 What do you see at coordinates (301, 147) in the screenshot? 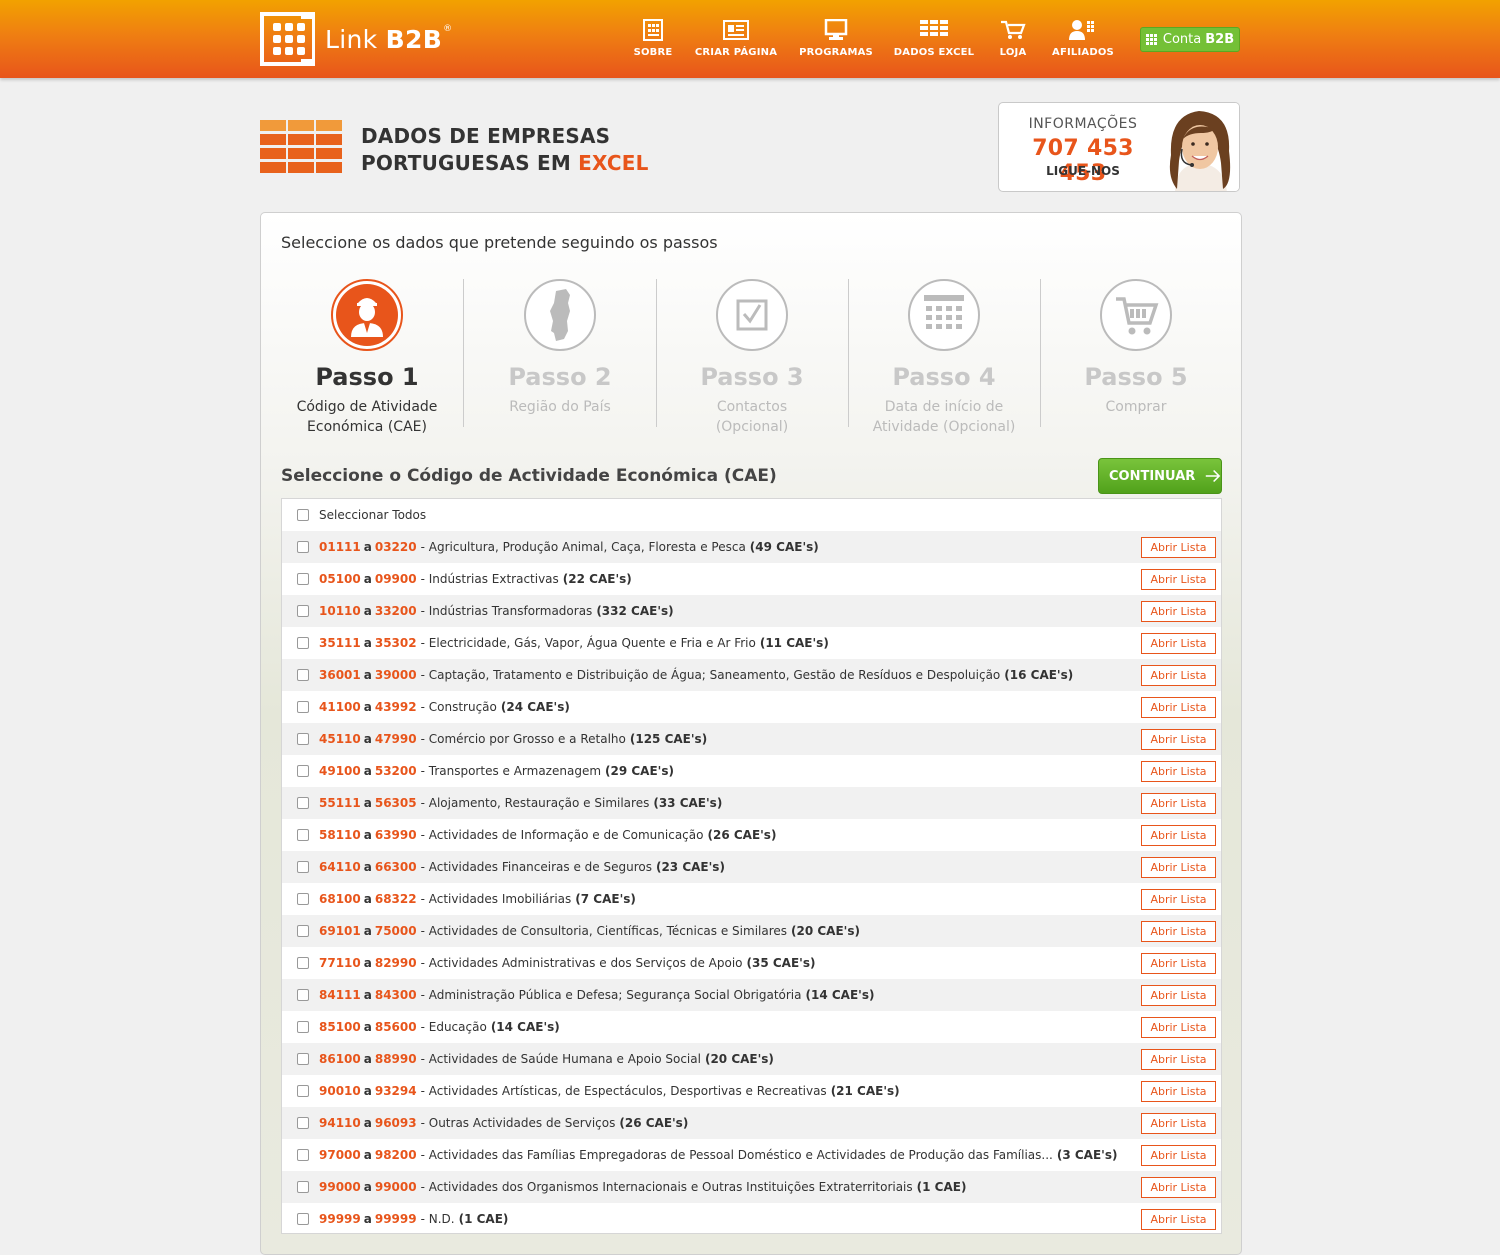
I see `excel-grid-icon` at bounding box center [301, 147].